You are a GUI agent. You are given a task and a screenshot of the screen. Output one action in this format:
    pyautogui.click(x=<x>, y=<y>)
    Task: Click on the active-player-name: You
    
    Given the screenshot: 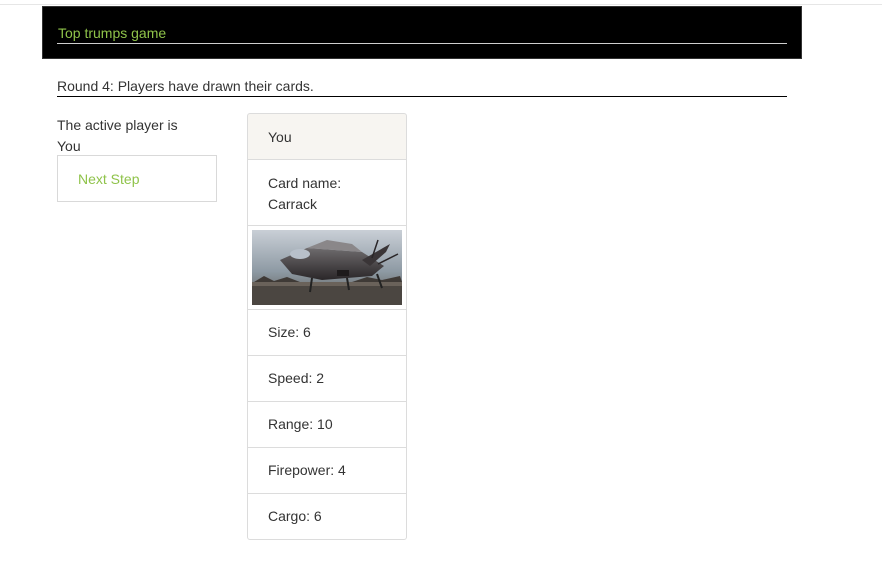 What is the action you would take?
    pyautogui.click(x=69, y=146)
    